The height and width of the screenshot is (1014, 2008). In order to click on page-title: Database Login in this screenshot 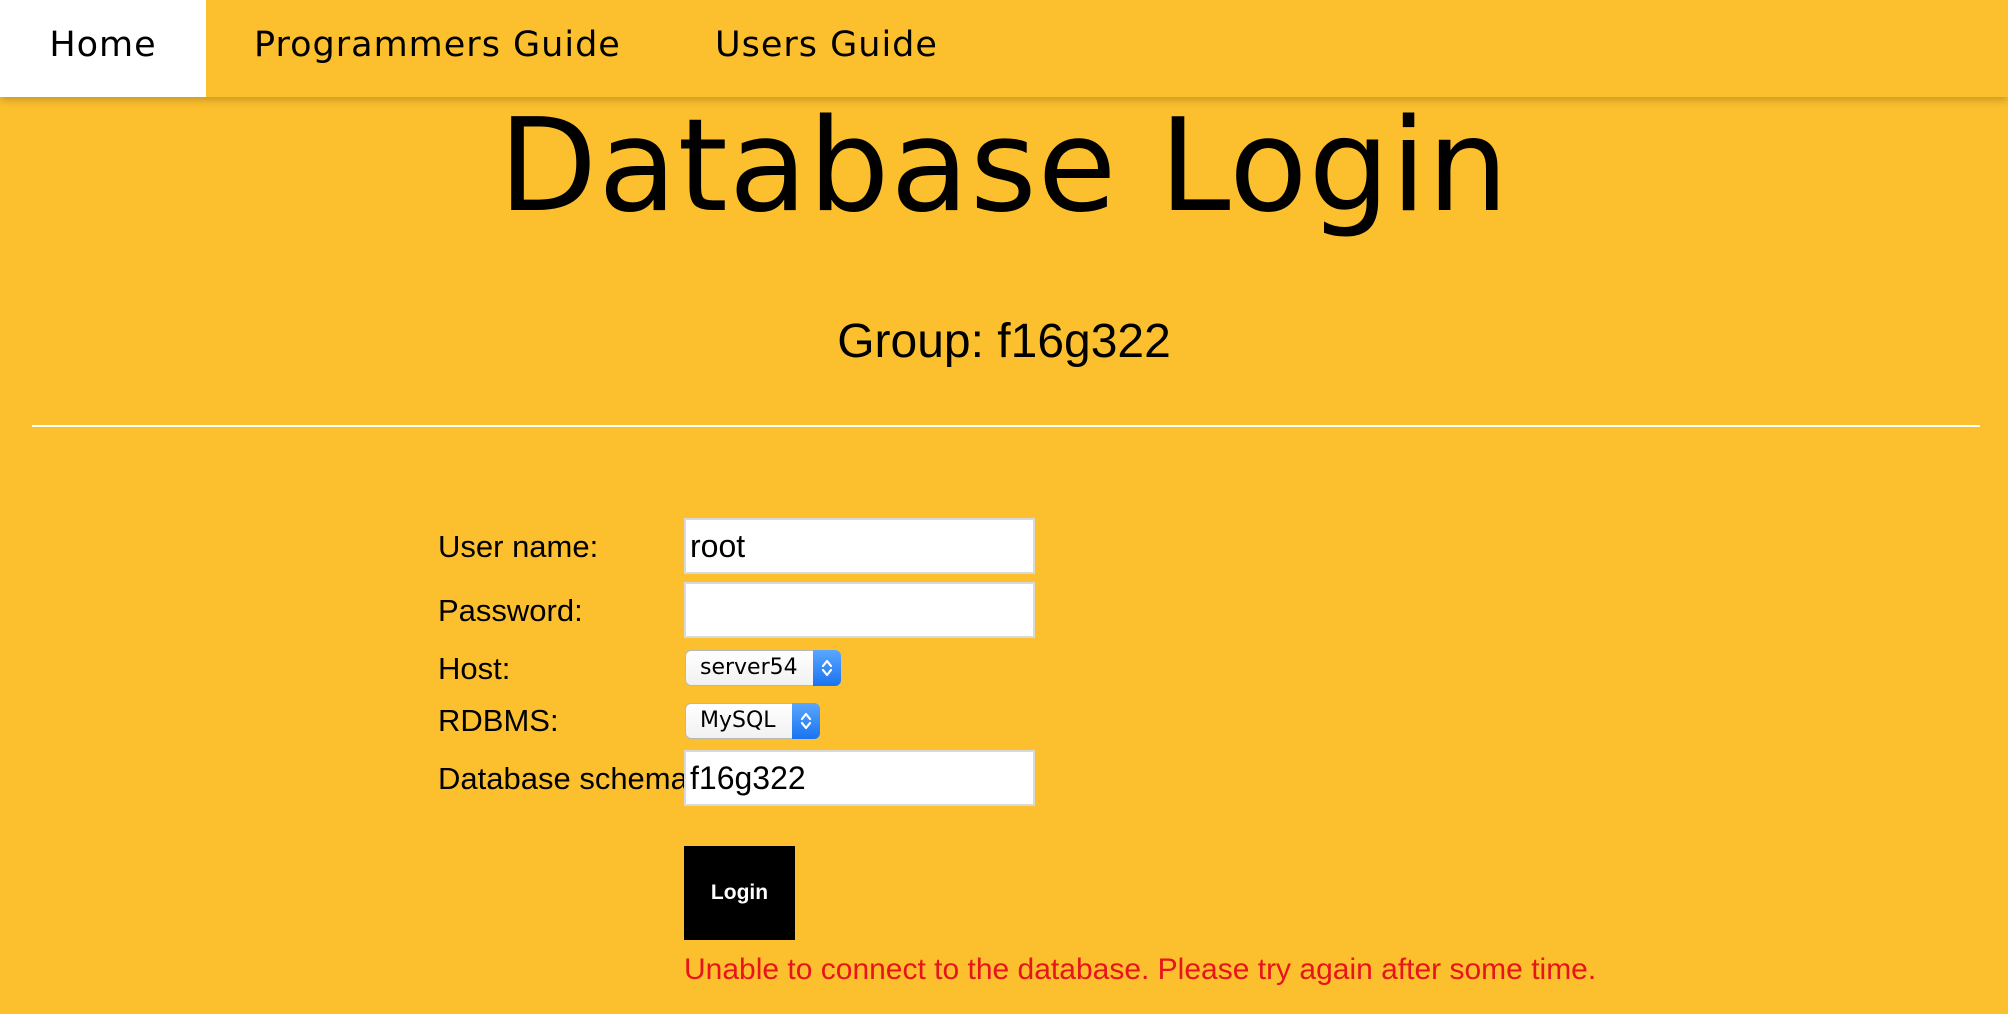, I will do `click(1004, 166)`.